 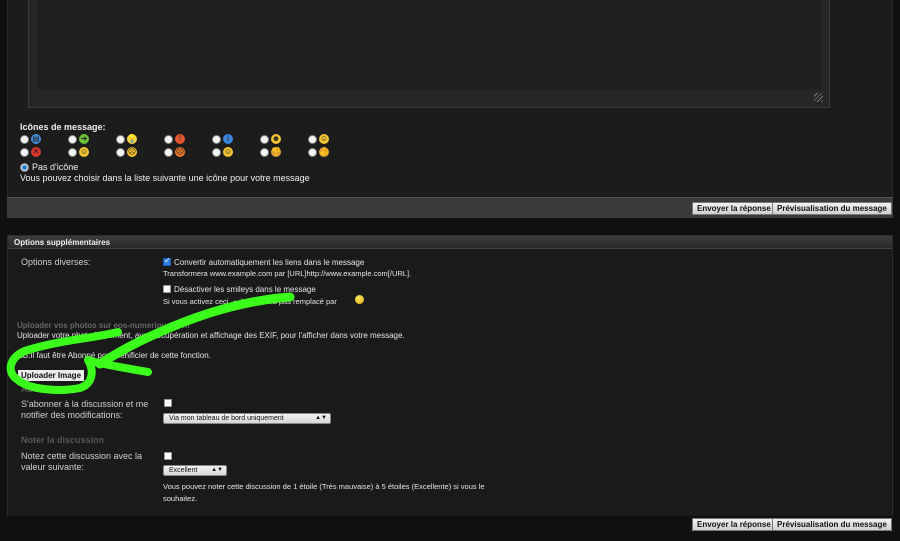 I want to click on no-icon-label: Pas d'icône, so click(x=55, y=167).